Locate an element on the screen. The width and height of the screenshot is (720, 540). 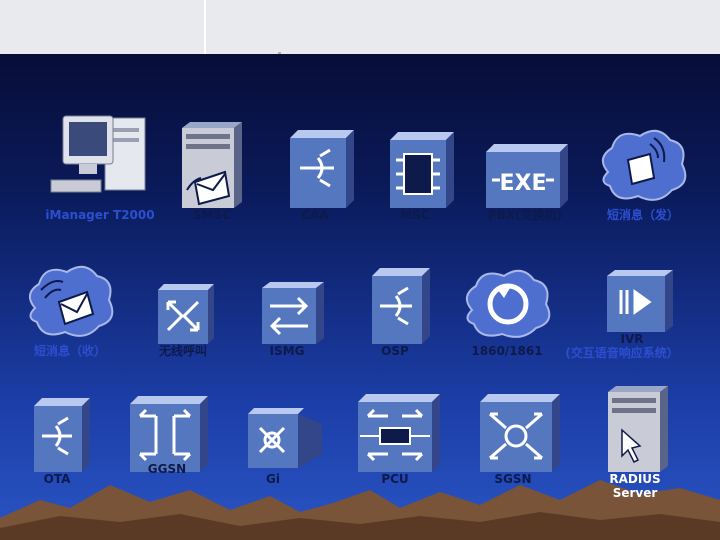
label-sgsn: SGSN is located at coordinates (513, 479).